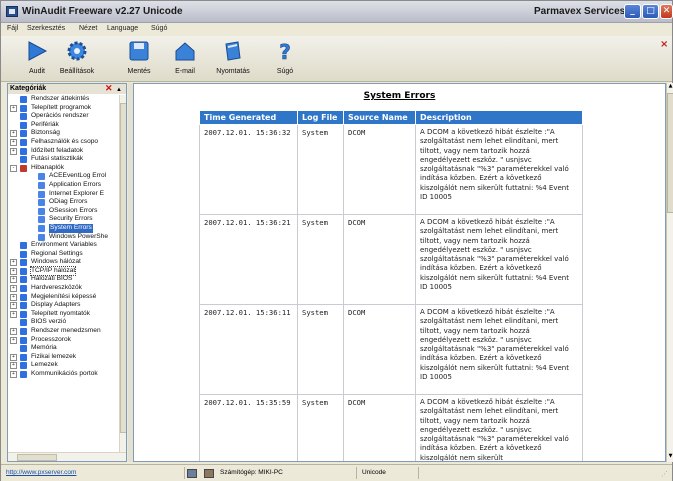 This screenshot has width=673, height=481. What do you see at coordinates (63, 159) in the screenshot?
I see `tree-item: Futási statisztikák` at bounding box center [63, 159].